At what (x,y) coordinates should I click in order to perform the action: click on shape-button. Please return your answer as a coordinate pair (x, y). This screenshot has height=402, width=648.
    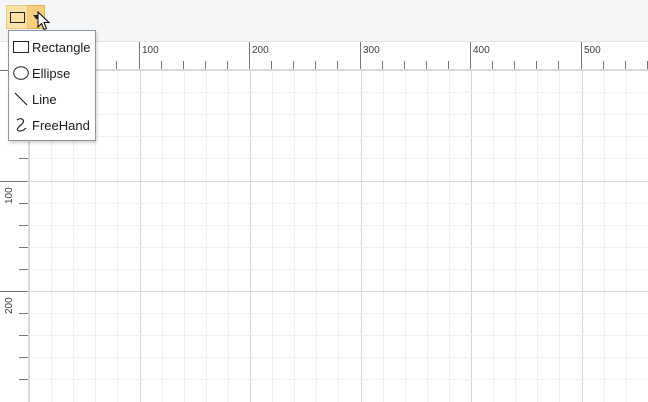
    Looking at the image, I should click on (17, 17).